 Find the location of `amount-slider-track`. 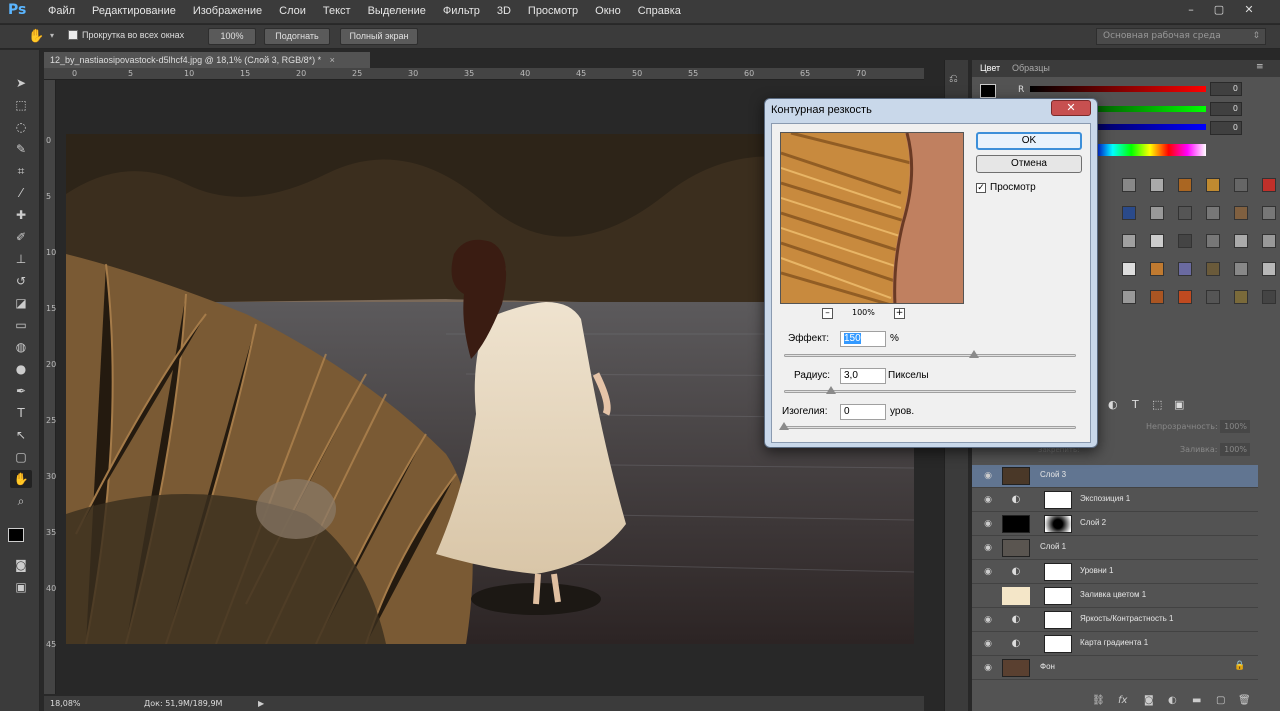

amount-slider-track is located at coordinates (930, 355).